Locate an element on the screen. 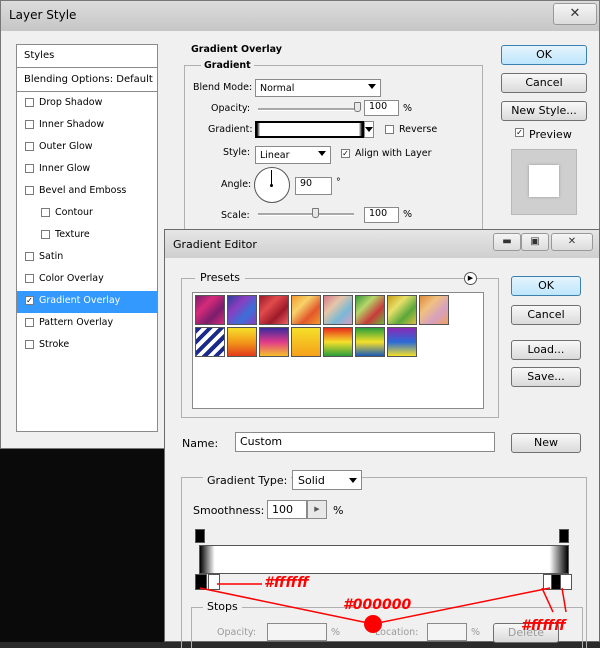 This screenshot has width=600, height=648. annotation-white-right: #ffffff is located at coordinates (543, 626).